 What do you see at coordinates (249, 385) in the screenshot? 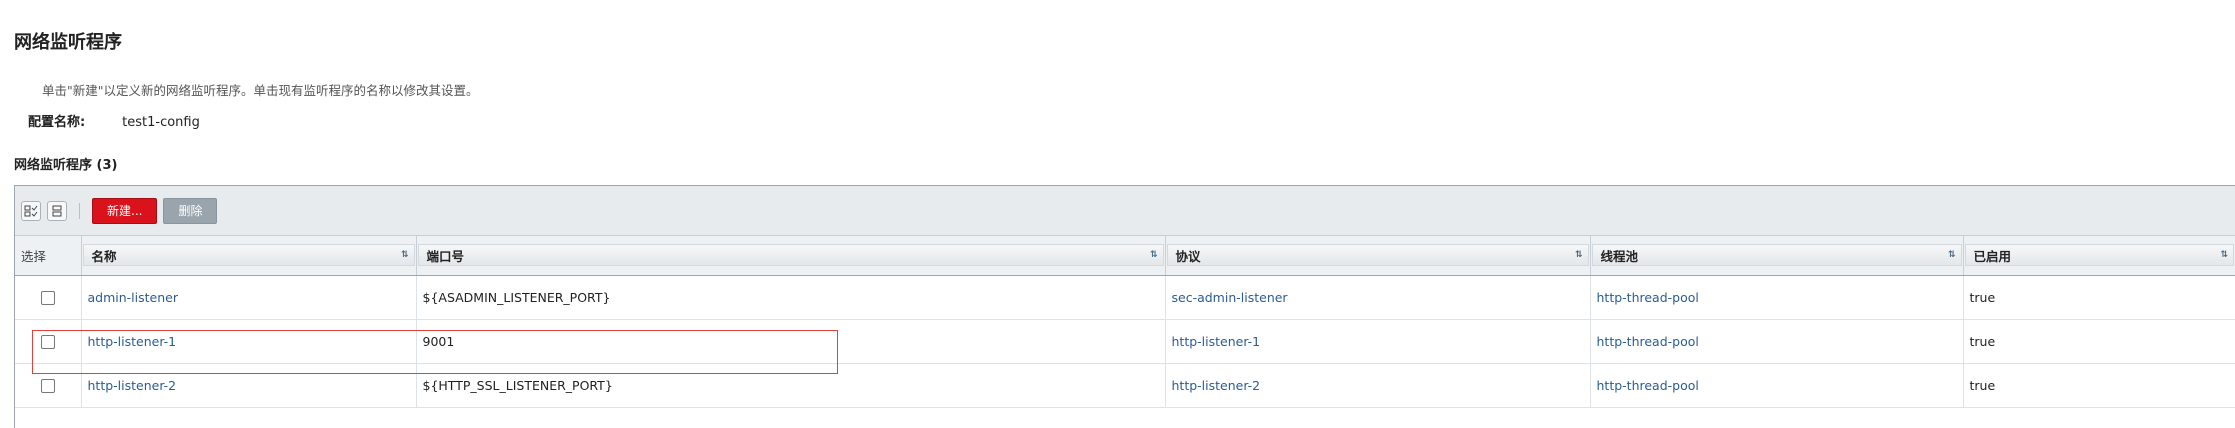
I see `name-cell: http-listener-2` at bounding box center [249, 385].